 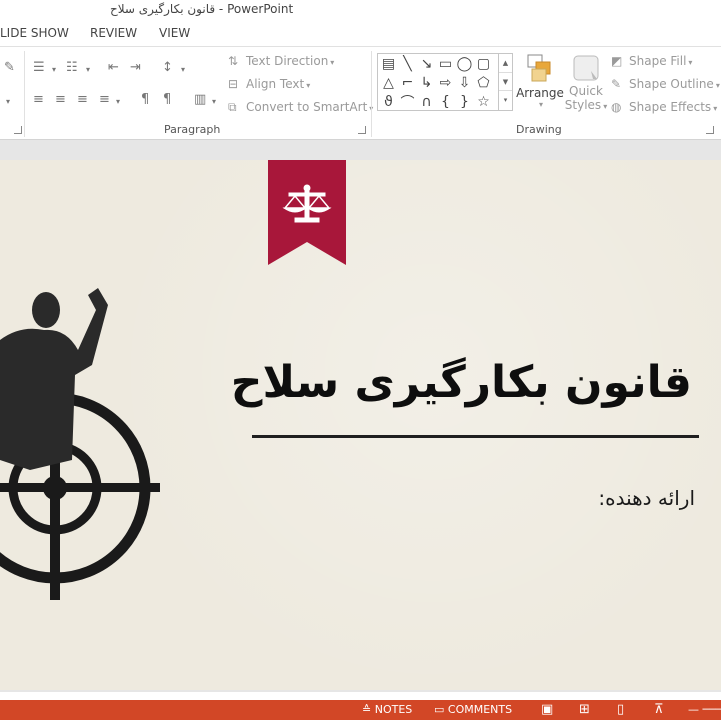 I want to click on arrange-label: Arrange, so click(x=540, y=93).